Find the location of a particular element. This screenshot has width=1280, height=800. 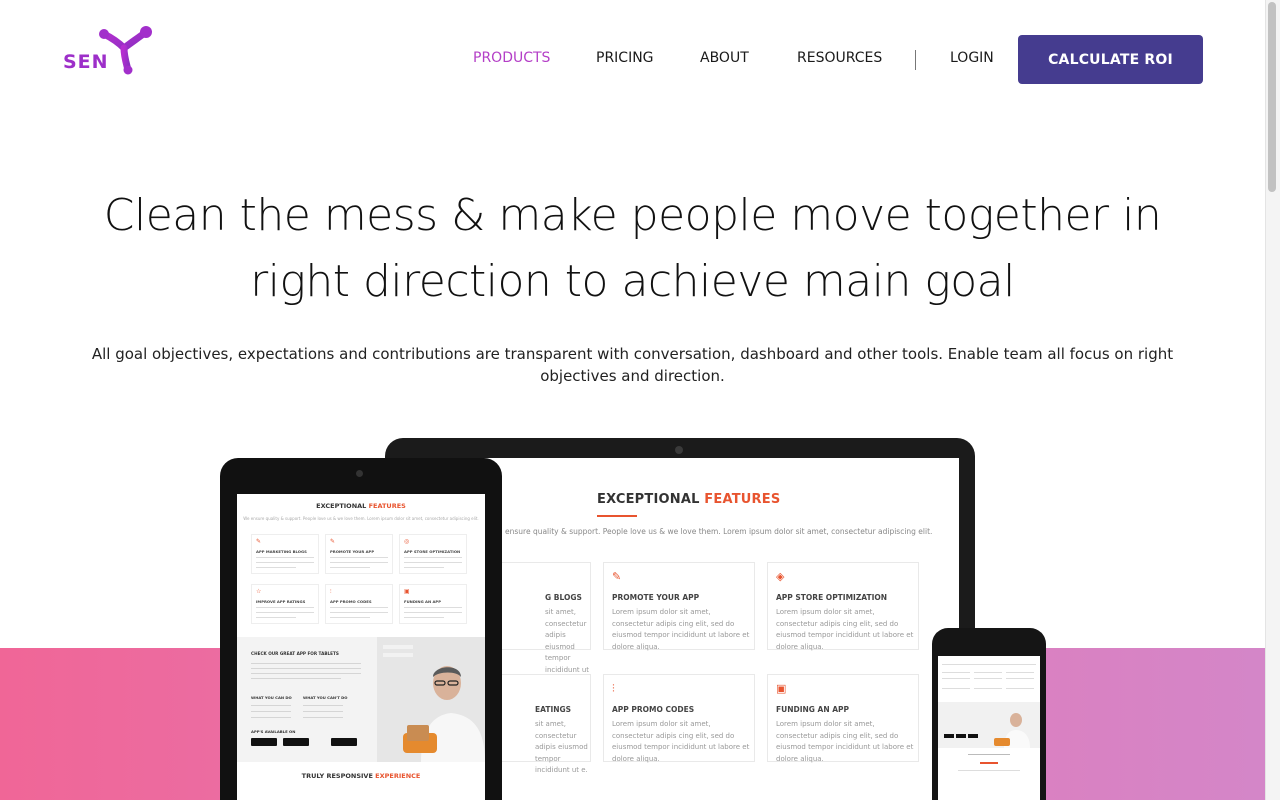

phone-person-illustration is located at coordinates (987, 730).